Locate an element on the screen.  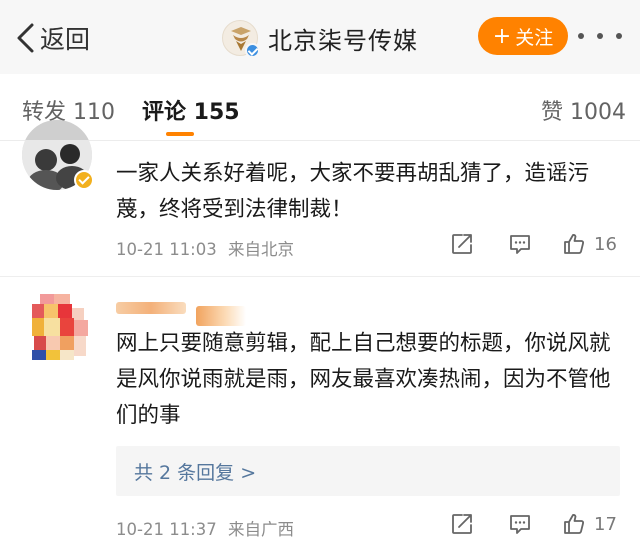
gold-verified-icon is located at coordinates (84, 180).